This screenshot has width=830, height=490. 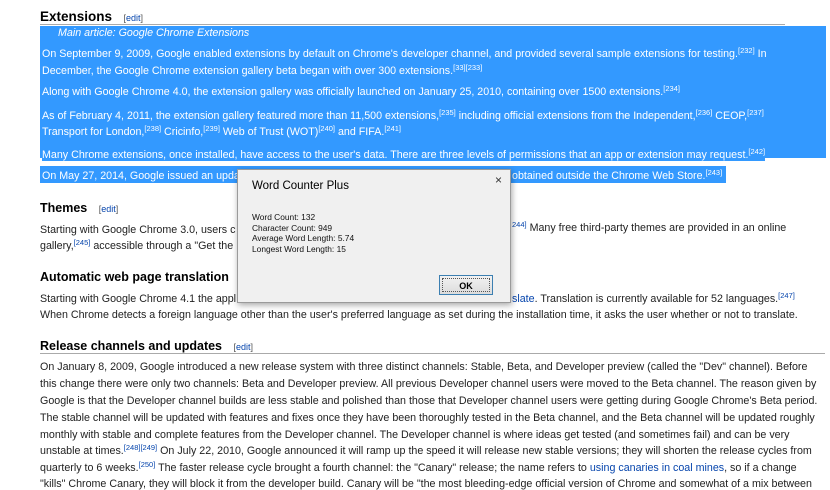 I want to click on ext-para-5-start: On May 27, 2014, Google issued an upda, so click(x=141, y=176).